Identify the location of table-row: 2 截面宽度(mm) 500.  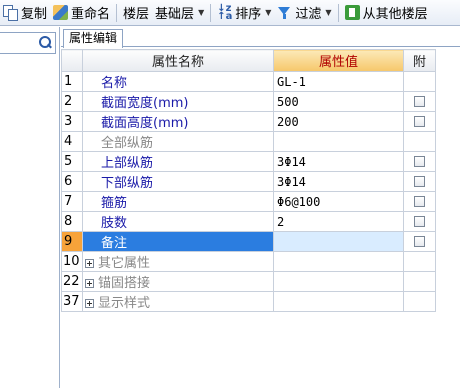
(248, 101).